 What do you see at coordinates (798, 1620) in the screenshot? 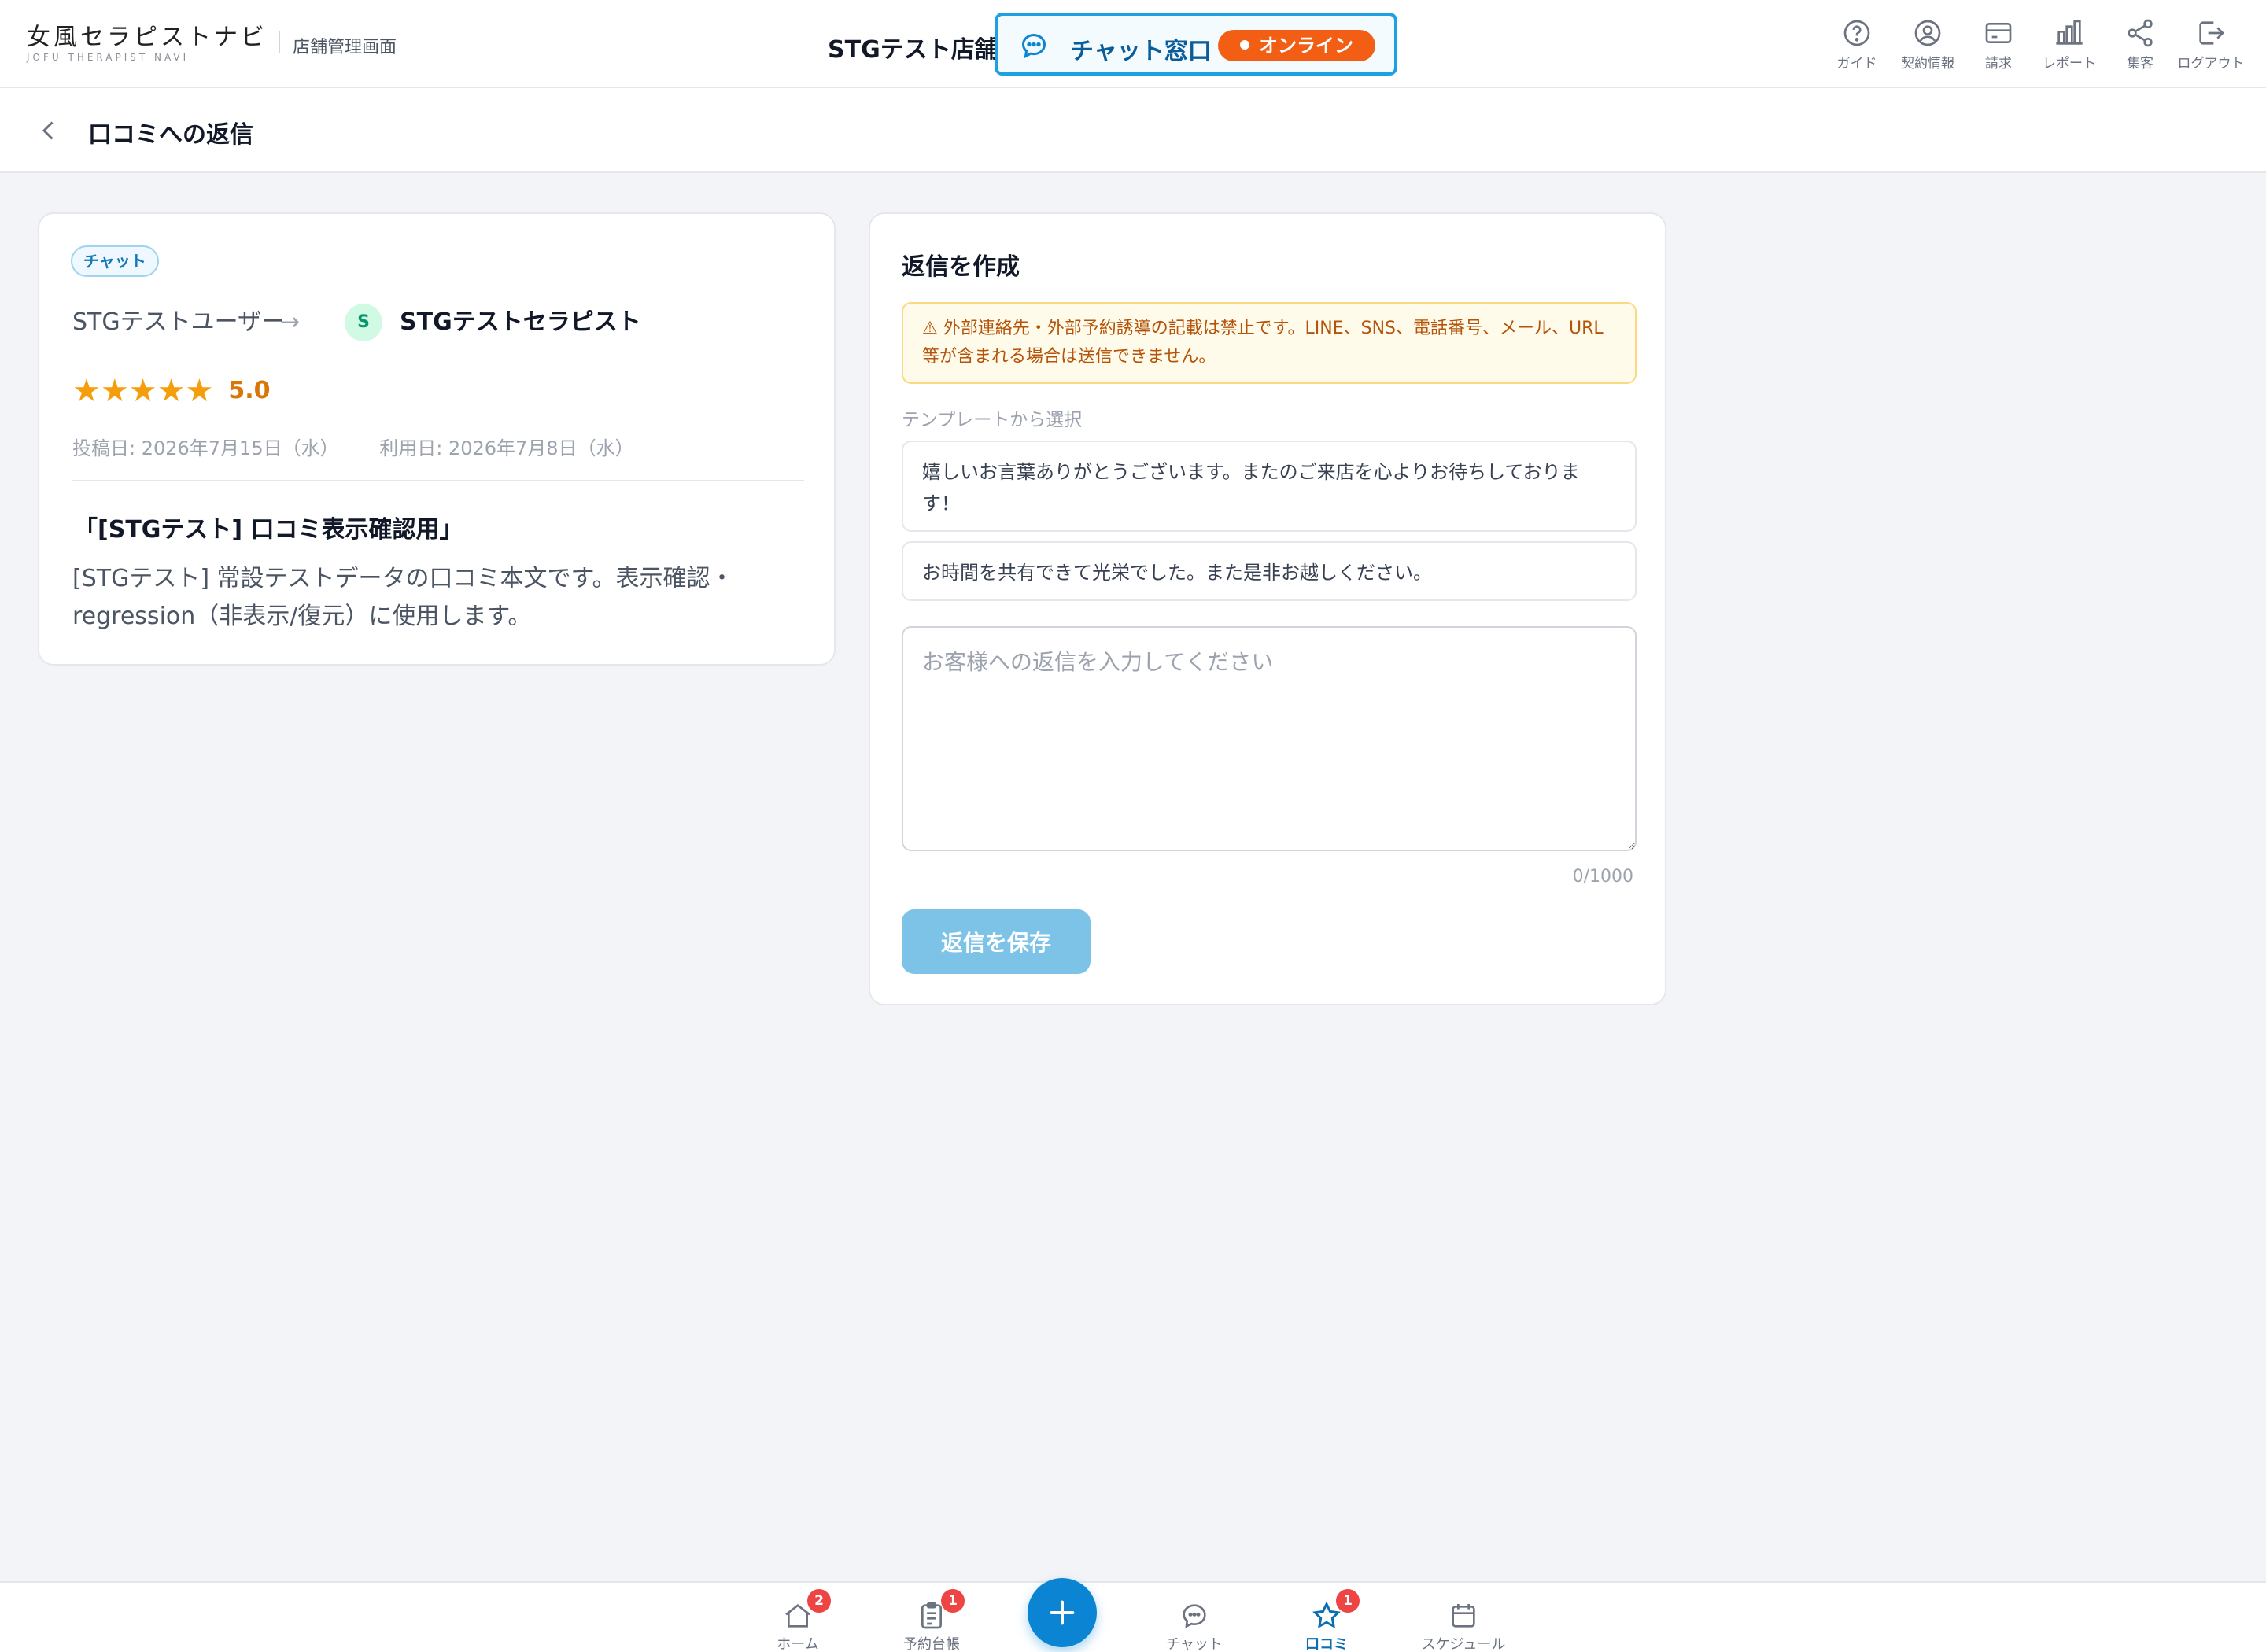
I see `nav-item-home: 2 ホーム` at bounding box center [798, 1620].